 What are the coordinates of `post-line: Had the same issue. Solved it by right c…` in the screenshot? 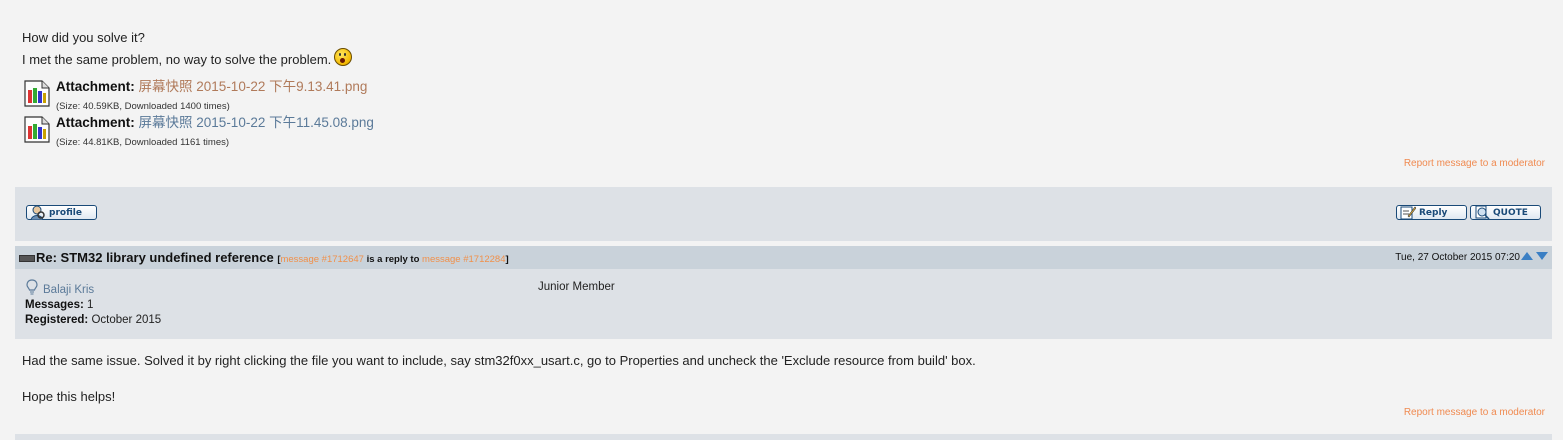 It's located at (499, 360).